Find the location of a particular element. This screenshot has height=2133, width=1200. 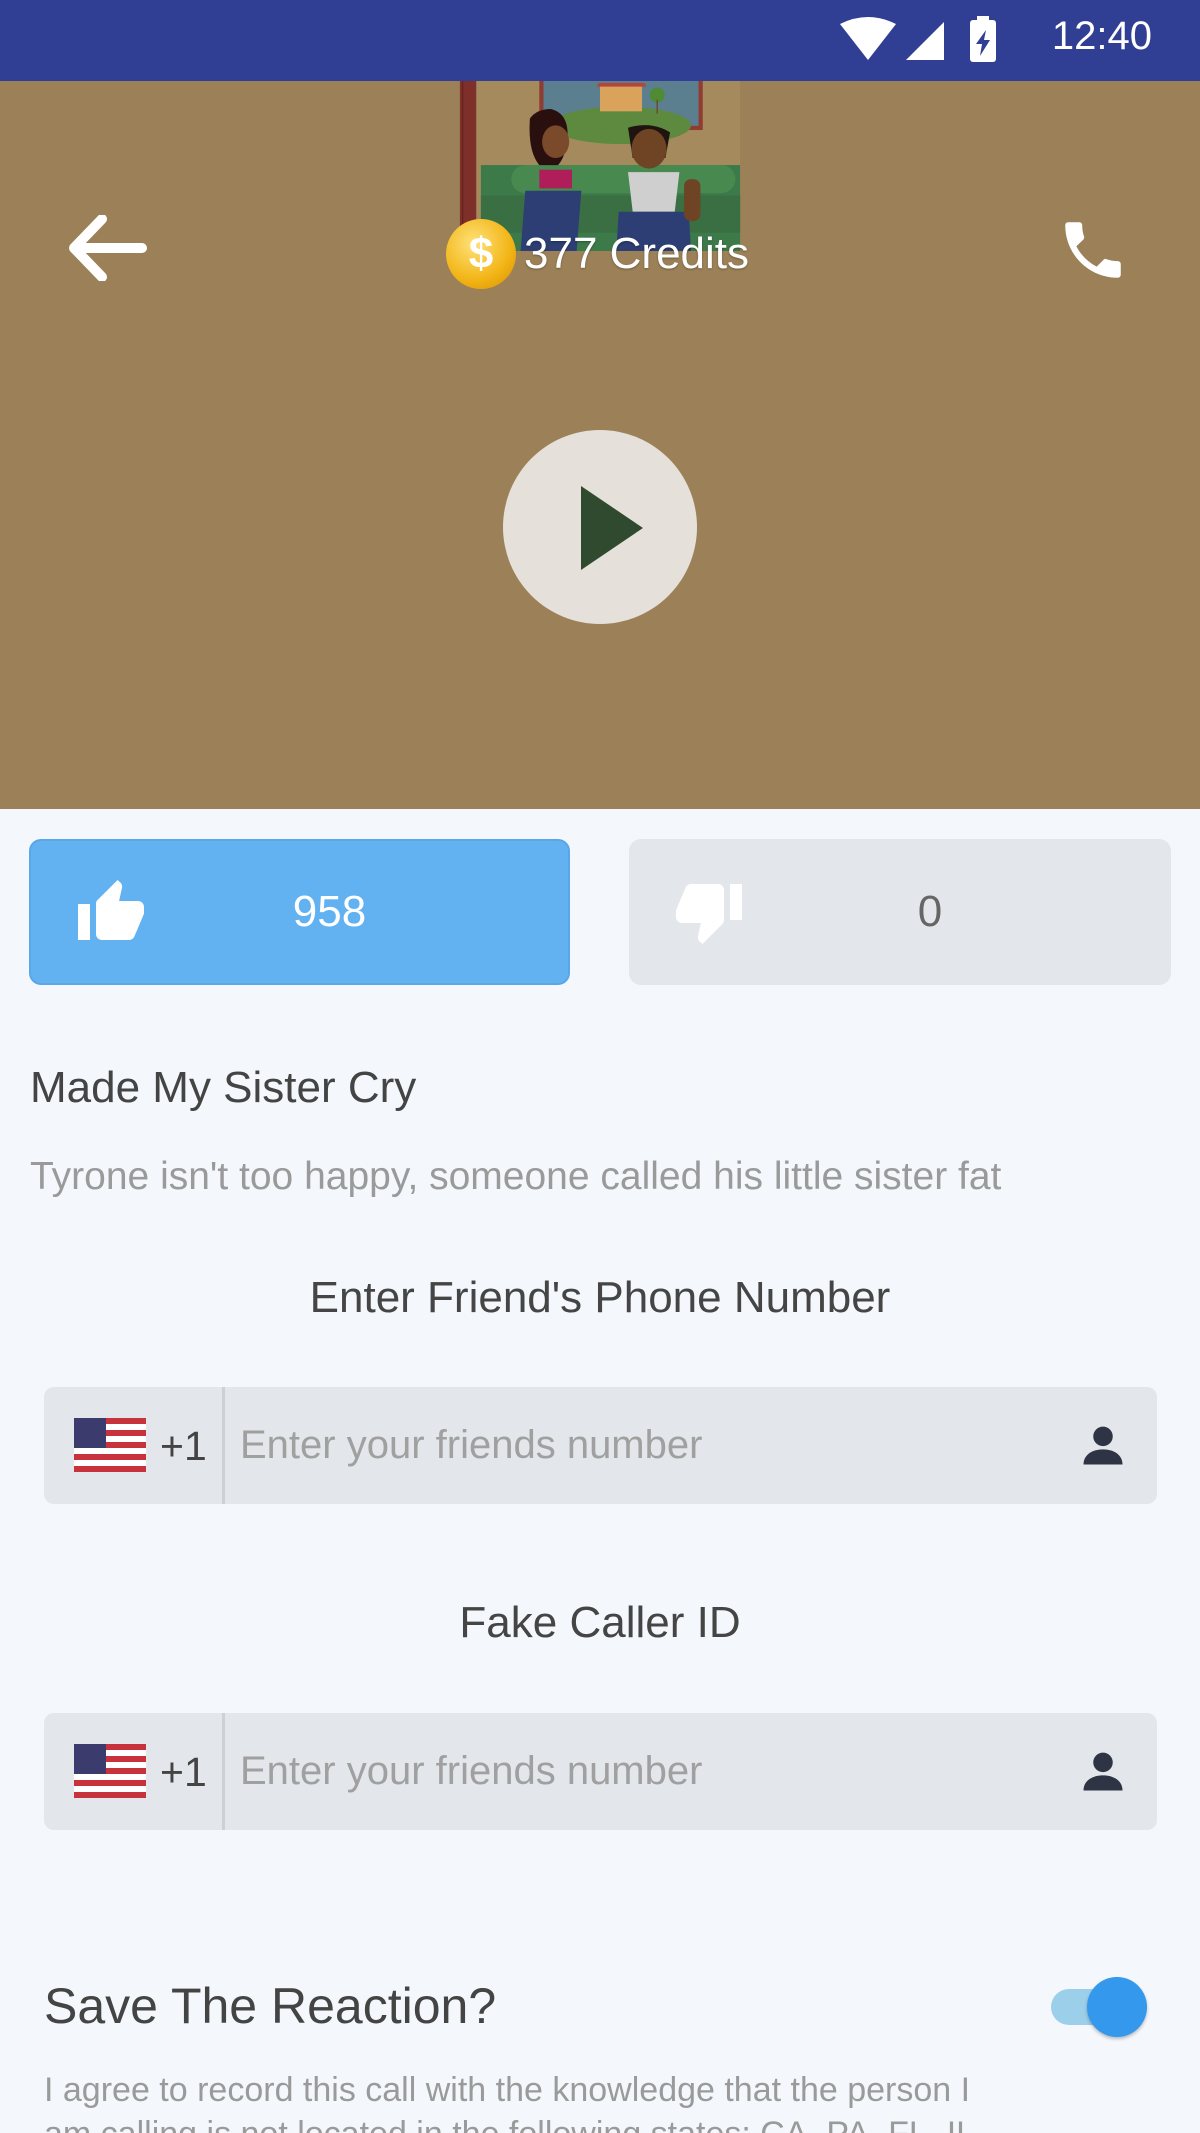

back-button is located at coordinates (108, 248).